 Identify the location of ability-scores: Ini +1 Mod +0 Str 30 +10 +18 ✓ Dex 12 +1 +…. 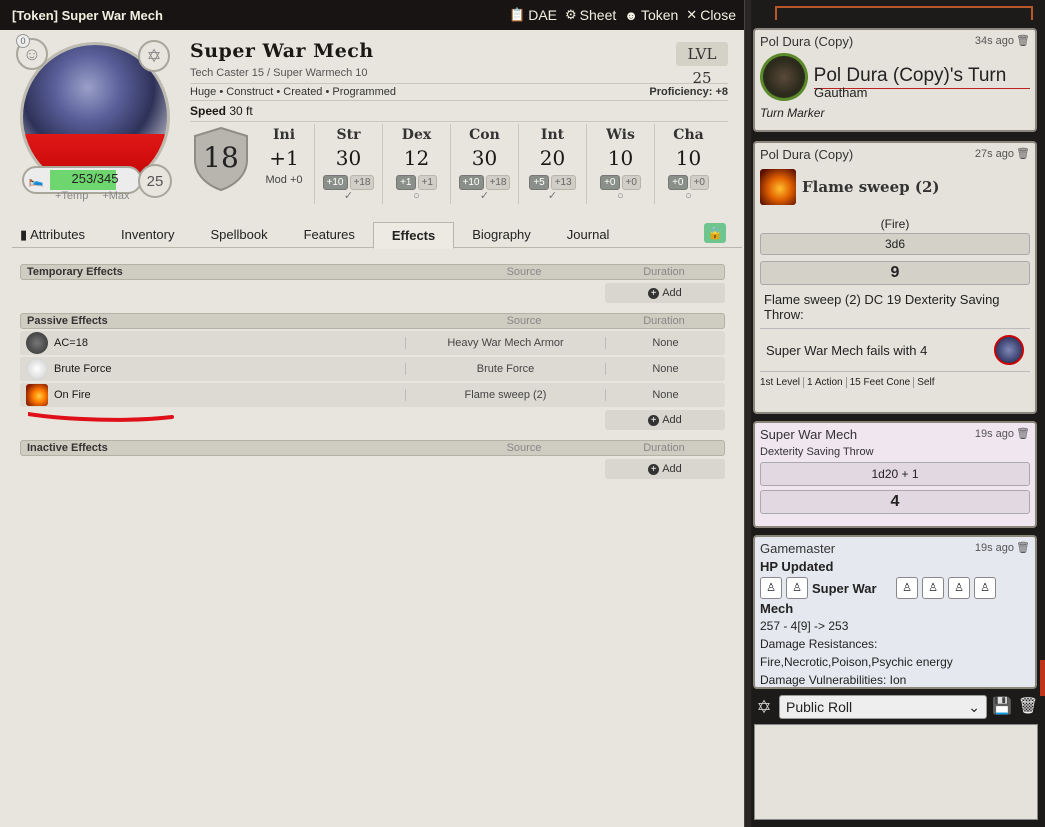
(491, 164).